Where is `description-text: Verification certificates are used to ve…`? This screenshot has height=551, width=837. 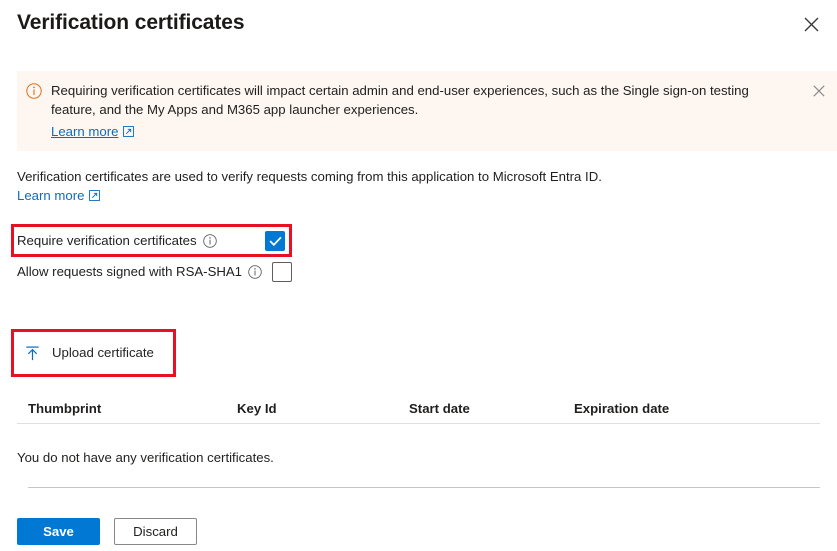
description-text: Verification certificates are used to ve… is located at coordinates (309, 176).